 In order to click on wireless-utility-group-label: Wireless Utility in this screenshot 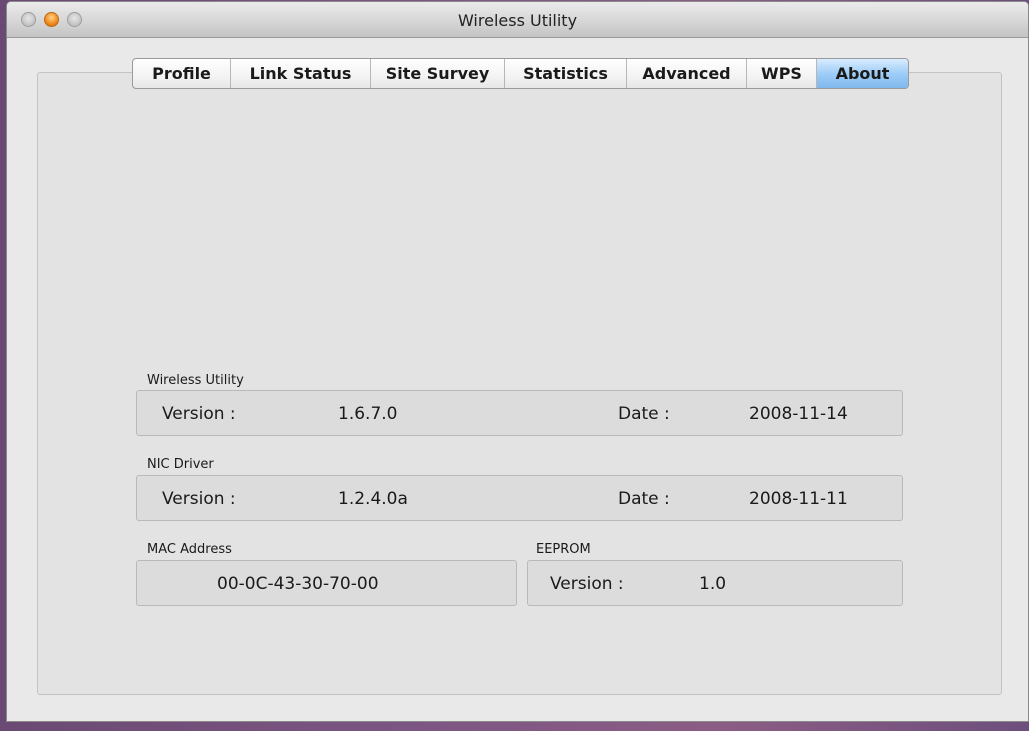, I will do `click(195, 380)`.